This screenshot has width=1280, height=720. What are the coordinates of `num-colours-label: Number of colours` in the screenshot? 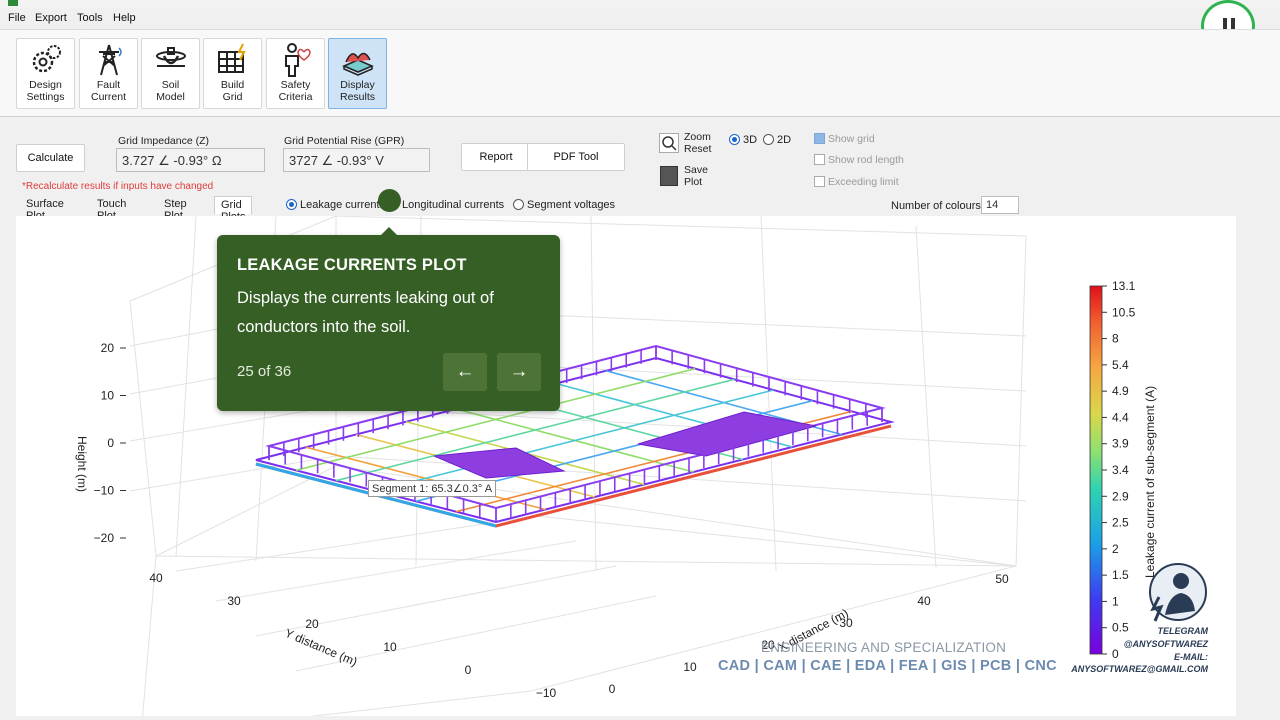 It's located at (936, 206).